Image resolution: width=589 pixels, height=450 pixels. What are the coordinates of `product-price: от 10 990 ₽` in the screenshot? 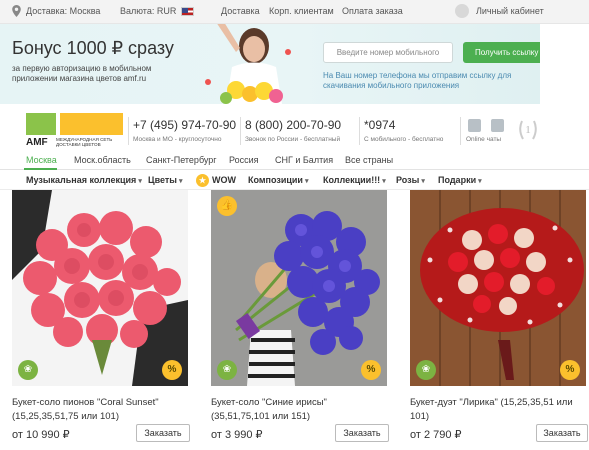 It's located at (41, 435).